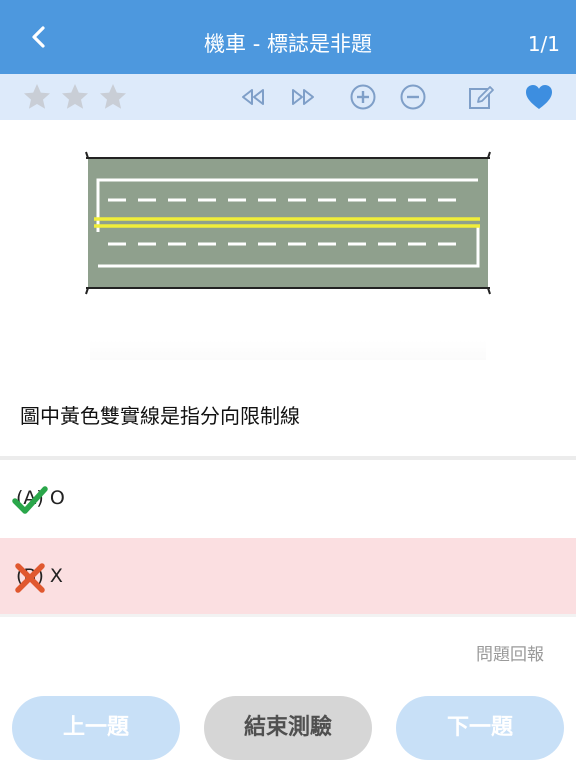 The image size is (576, 768). Describe the element at coordinates (481, 97) in the screenshot. I see `edit-icon` at that location.